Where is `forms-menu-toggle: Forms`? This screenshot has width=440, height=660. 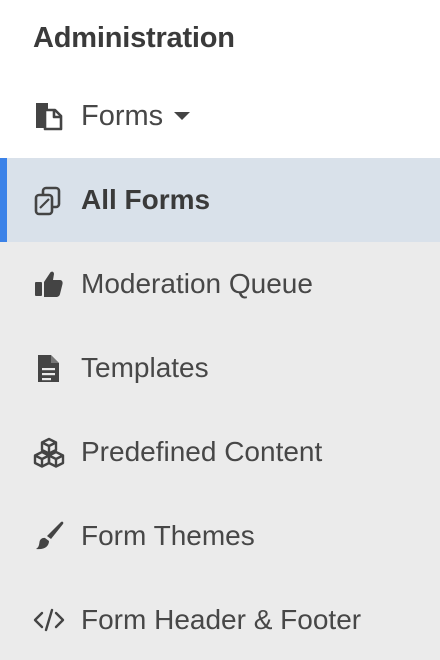 forms-menu-toggle: Forms is located at coordinates (220, 116).